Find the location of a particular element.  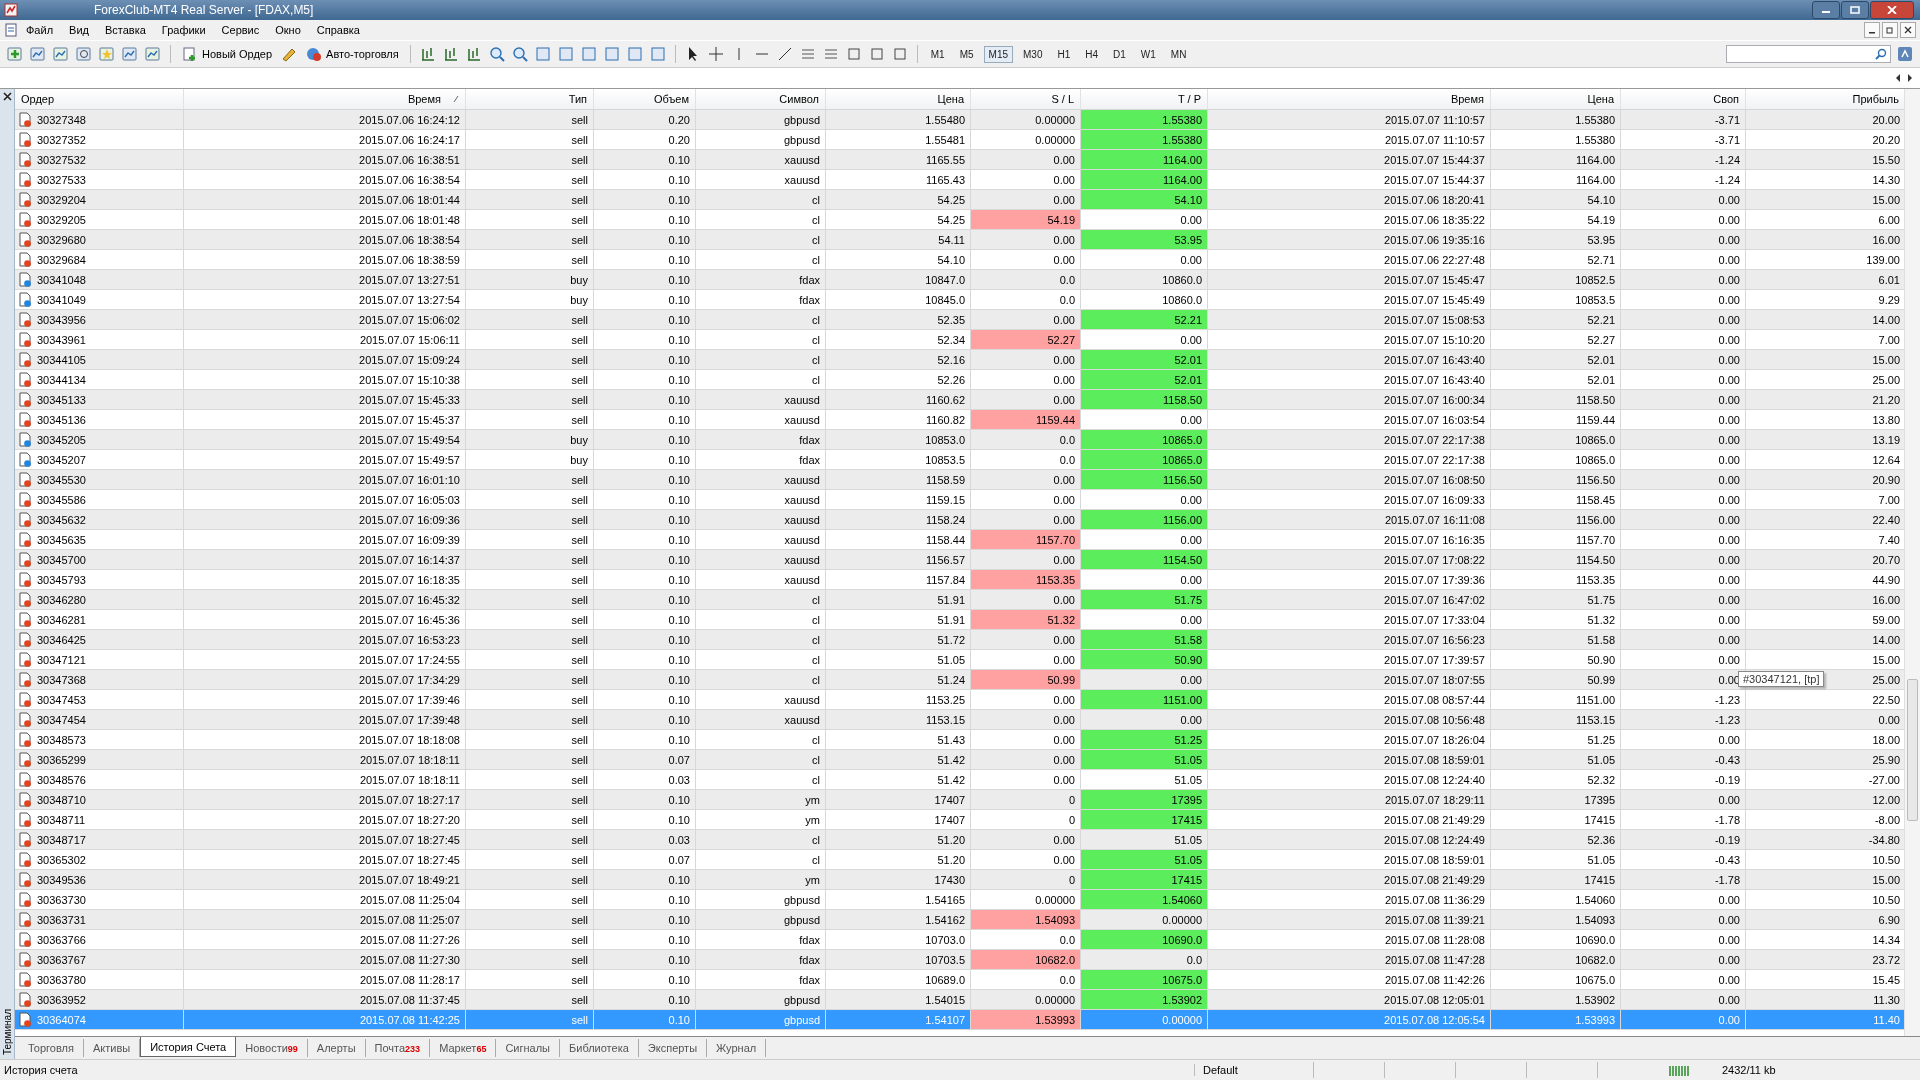

table-row: 30327352 2015.07.06 16:24:17 sell 0.20 gbpusd 1.55481 0.00000 1.55380 2015.07.07 11:10:57 1.55380 -3.71 20.20 is located at coordinates (960, 140).